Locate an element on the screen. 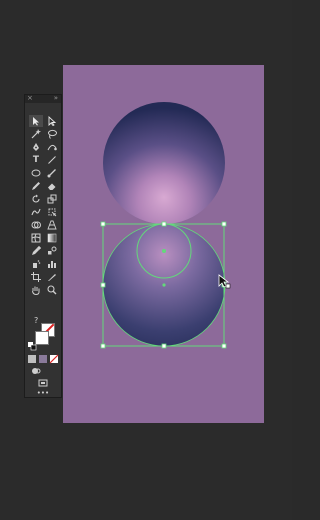 The image size is (320, 520). ellipse-tool-icon is located at coordinates (36, 173).